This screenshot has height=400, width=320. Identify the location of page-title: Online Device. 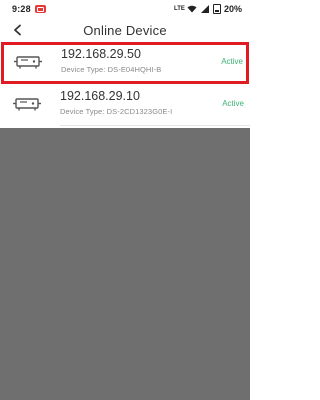
(125, 30).